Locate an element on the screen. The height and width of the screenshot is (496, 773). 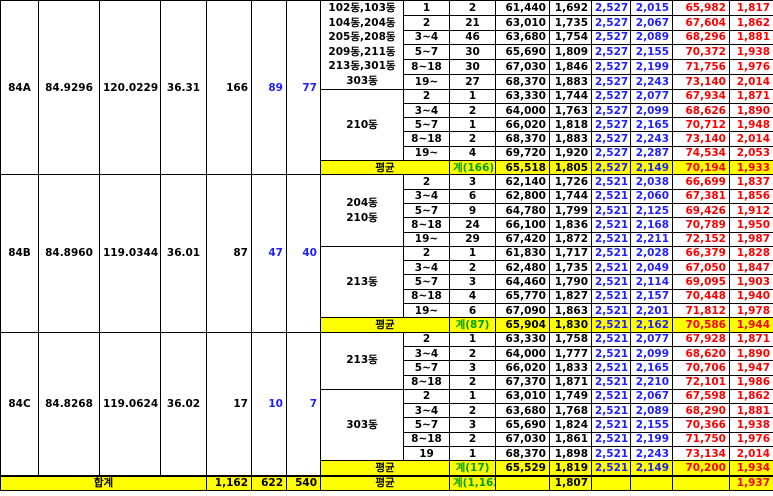
total-pp-cell: 1,890 is located at coordinates (751, 110).